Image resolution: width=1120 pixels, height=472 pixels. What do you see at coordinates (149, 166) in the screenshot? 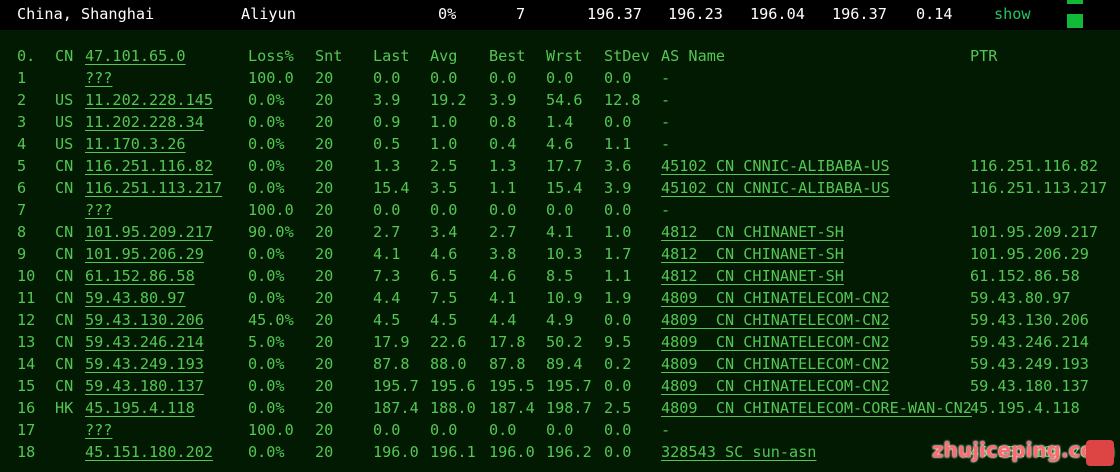
I see `hop-host-link: 116.251.116.82` at bounding box center [149, 166].